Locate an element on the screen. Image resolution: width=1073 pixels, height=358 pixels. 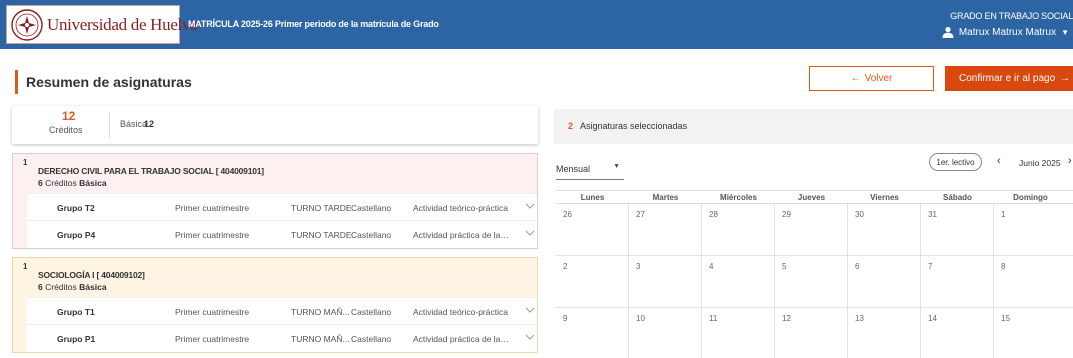
weekday-label: Miércoles is located at coordinates (738, 197).